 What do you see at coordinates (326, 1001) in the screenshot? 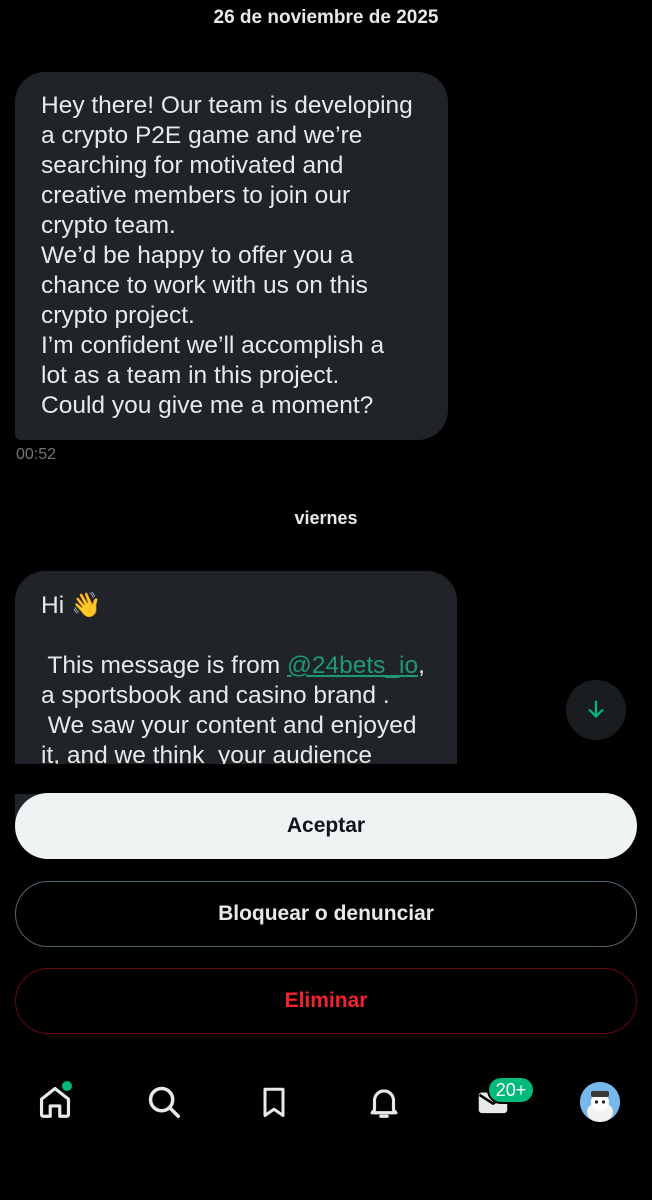
I see `delete-button: Eliminar` at bounding box center [326, 1001].